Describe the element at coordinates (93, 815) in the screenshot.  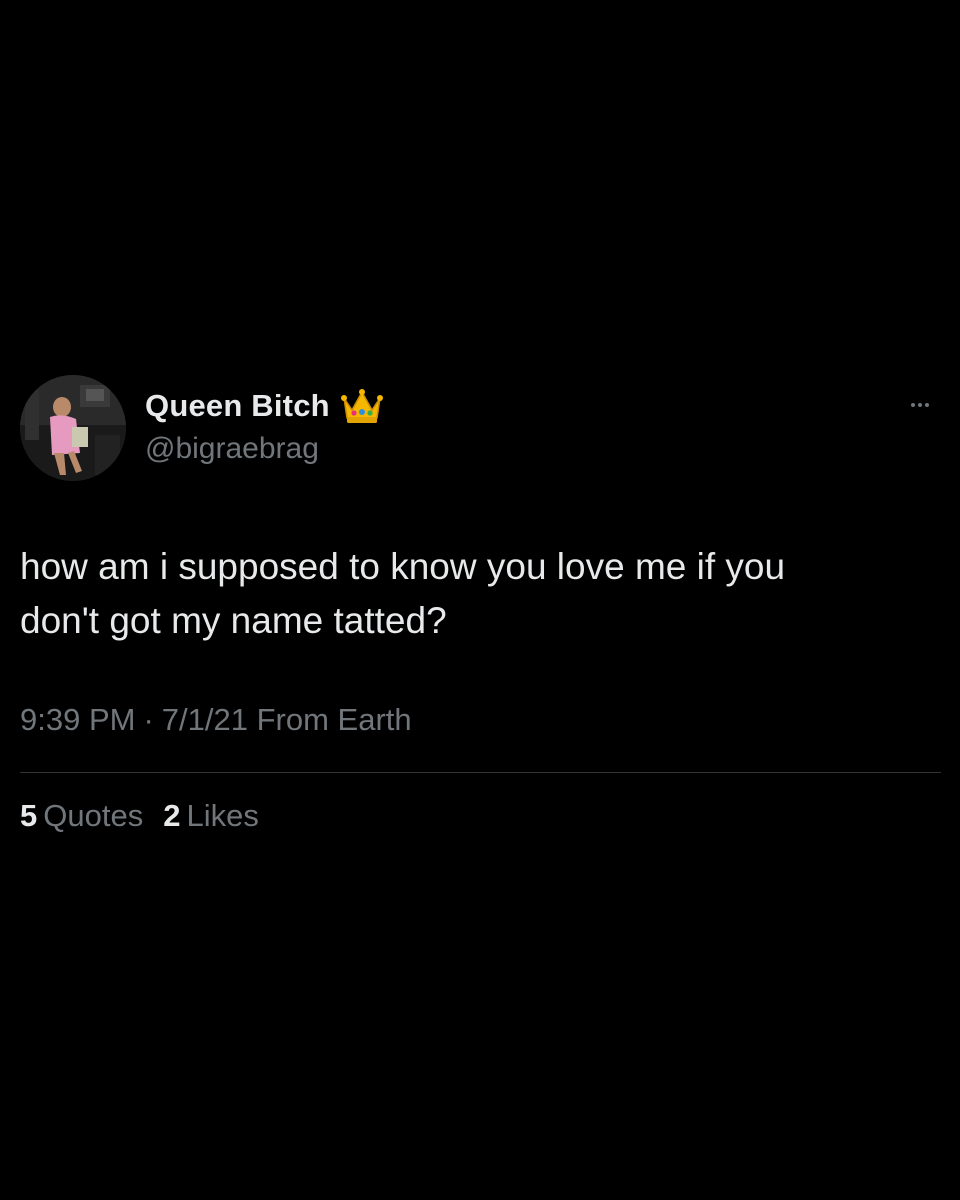
I see `quotes-label: Quotes` at that location.